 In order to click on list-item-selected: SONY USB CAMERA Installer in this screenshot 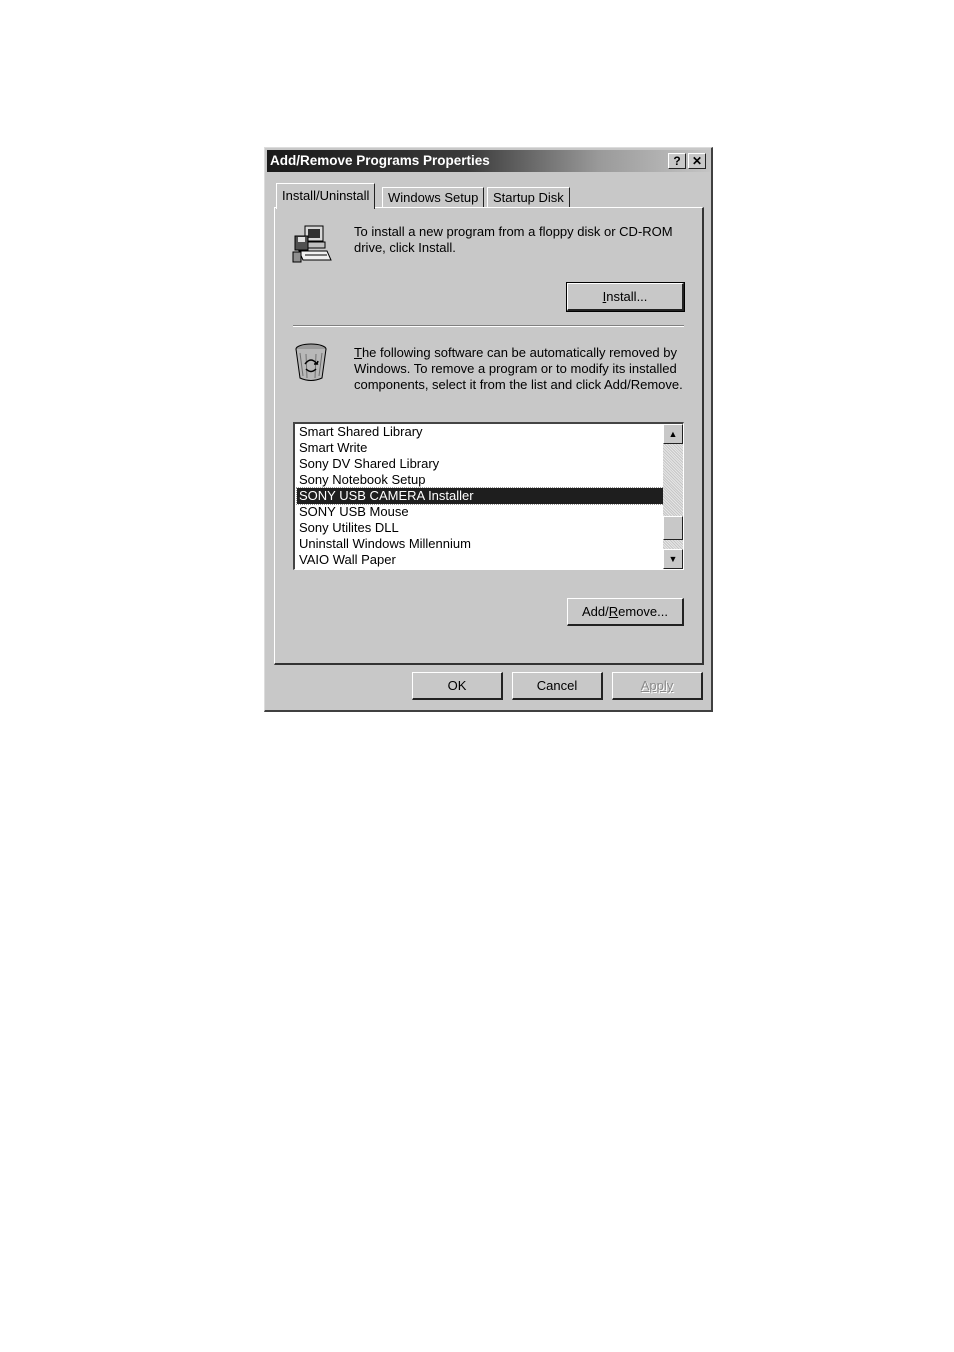, I will do `click(480, 496)`.